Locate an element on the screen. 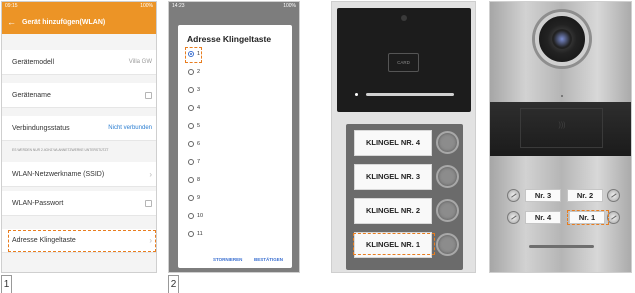  back-arrow-icon: ← is located at coordinates (11, 22).